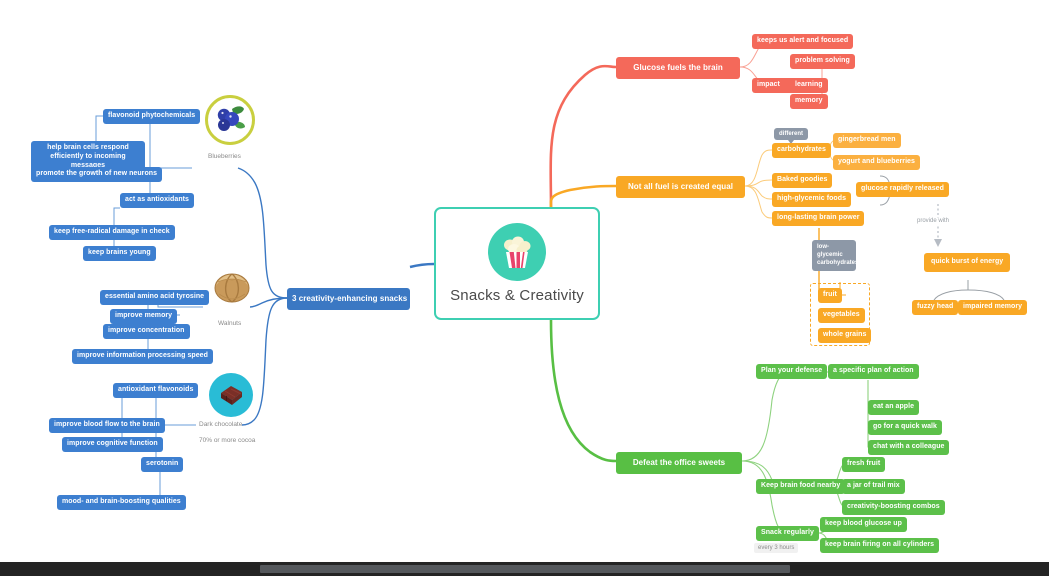 Image resolution: width=1049 pixels, height=576 pixels. What do you see at coordinates (812, 199) in the screenshot?
I see `node-high-glycemic-foods: high-glycemic foods` at bounding box center [812, 199].